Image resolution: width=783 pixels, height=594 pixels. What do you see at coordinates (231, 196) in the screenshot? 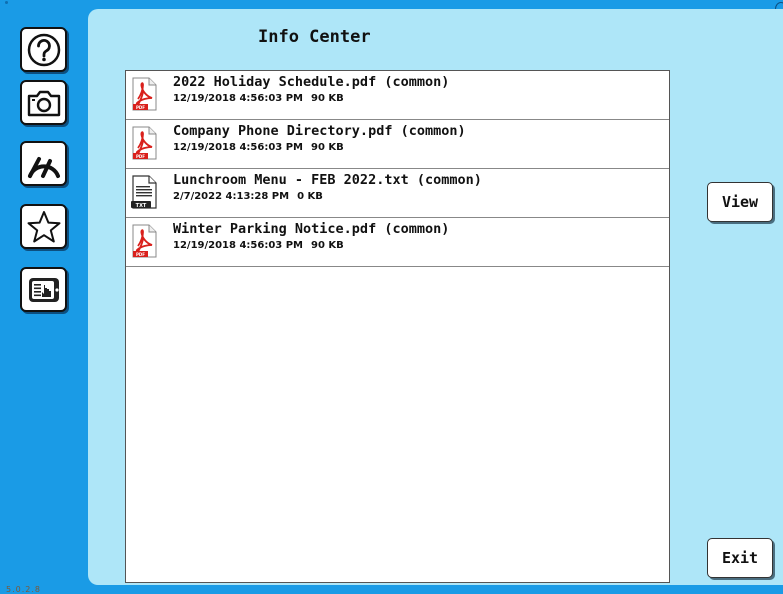
I see `file-date: 2/7/2022 4:13:28 PM` at bounding box center [231, 196].